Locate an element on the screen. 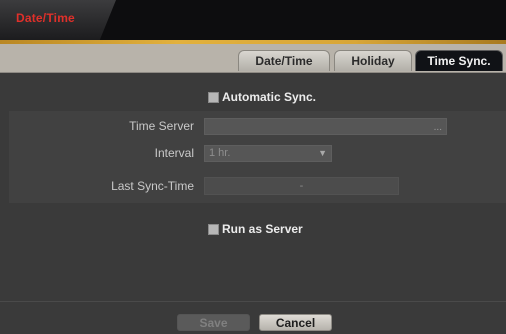  last-sync-time-value: - is located at coordinates (301, 186).